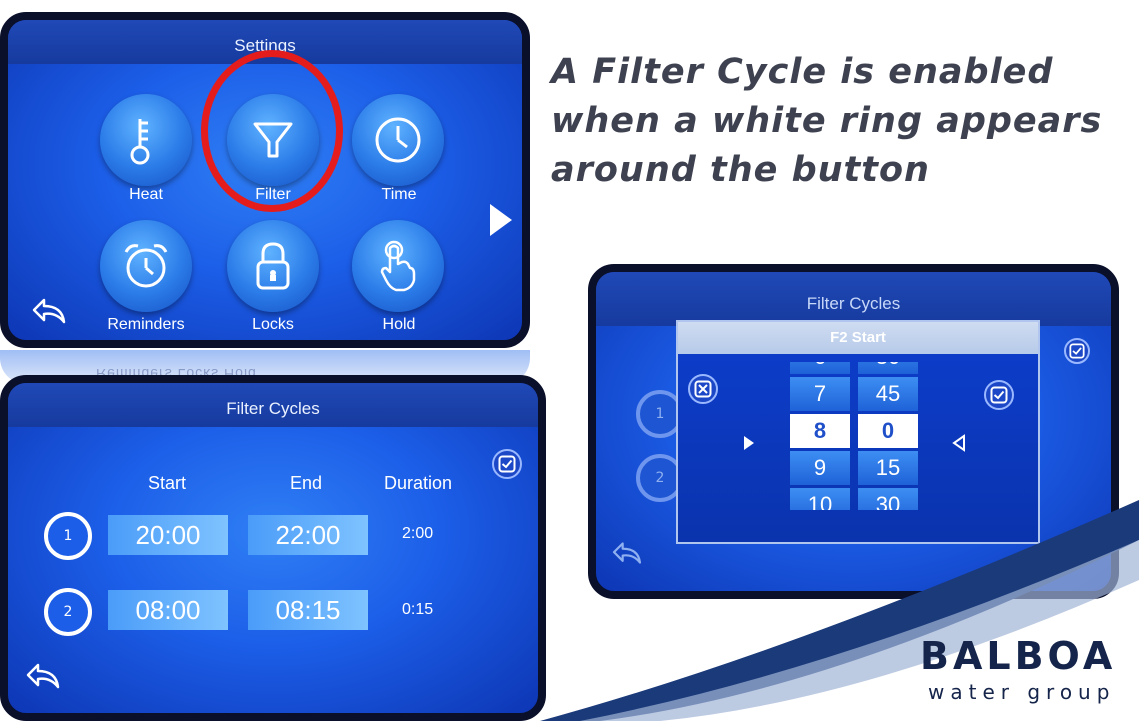  I want to click on minute-option: 45, so click(888, 394).